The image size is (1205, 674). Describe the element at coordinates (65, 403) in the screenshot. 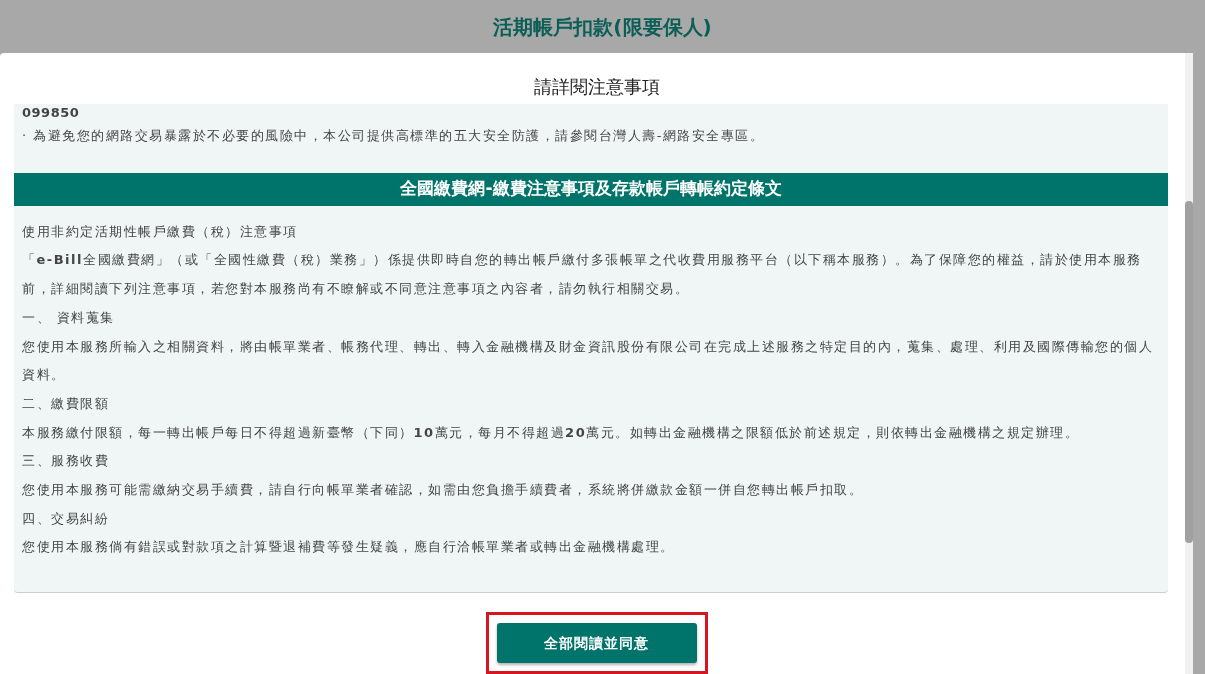

I see `terms-text: 二、繳費限額` at that location.